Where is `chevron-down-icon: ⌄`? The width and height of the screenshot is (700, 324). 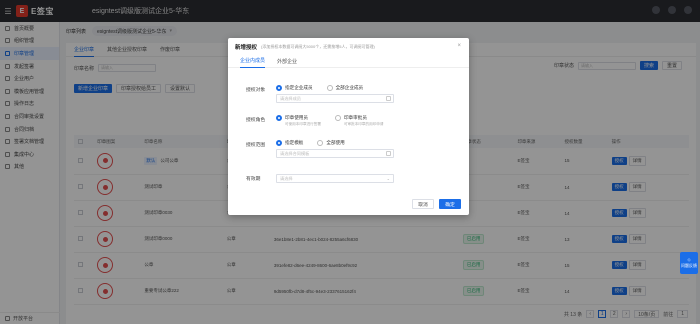 chevron-down-icon: ⌄ is located at coordinates (388, 178).